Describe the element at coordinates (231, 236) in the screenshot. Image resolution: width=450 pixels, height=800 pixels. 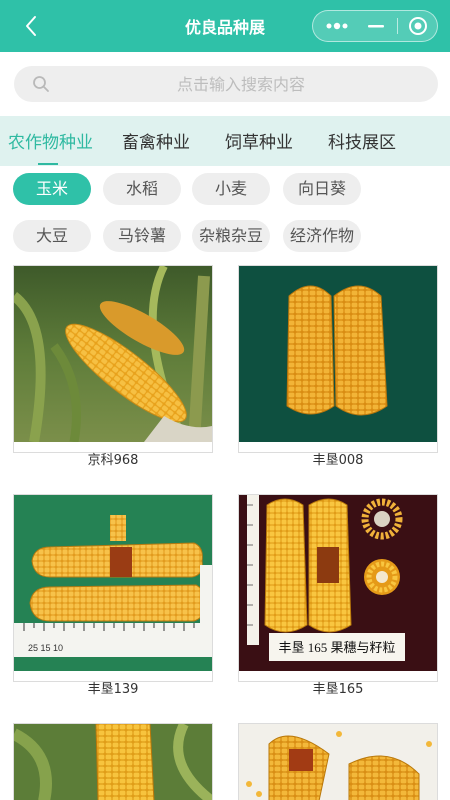
I see `chip-minor-grains: 杂粮杂豆` at that location.